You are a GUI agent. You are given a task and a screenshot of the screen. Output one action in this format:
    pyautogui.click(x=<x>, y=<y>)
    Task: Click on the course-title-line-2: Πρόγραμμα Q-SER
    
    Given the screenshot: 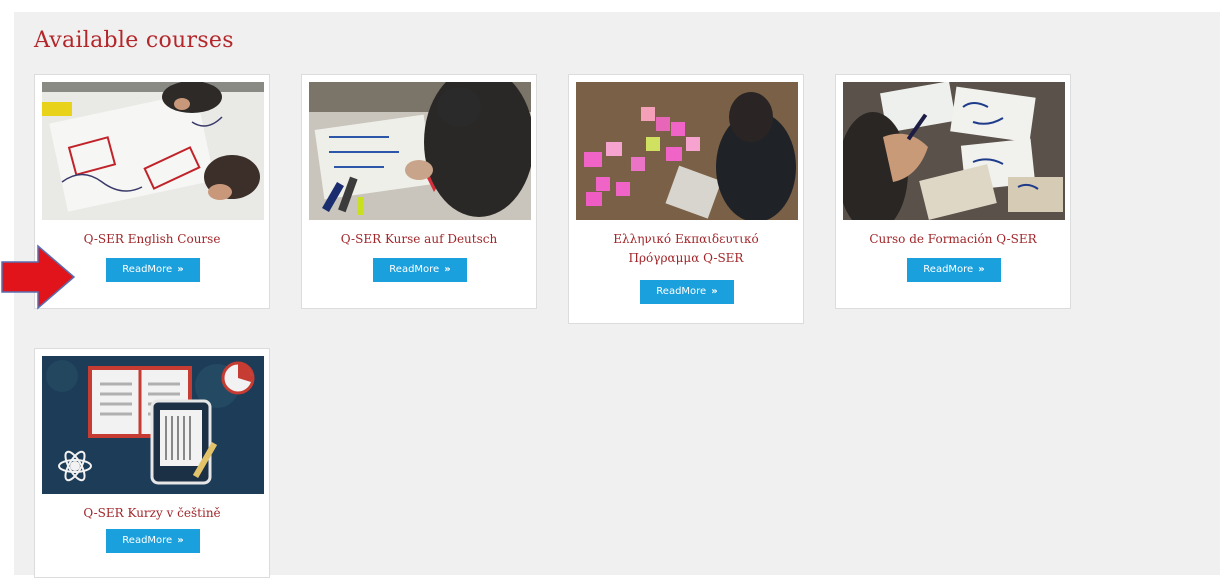 What is the action you would take?
    pyautogui.click(x=686, y=258)
    